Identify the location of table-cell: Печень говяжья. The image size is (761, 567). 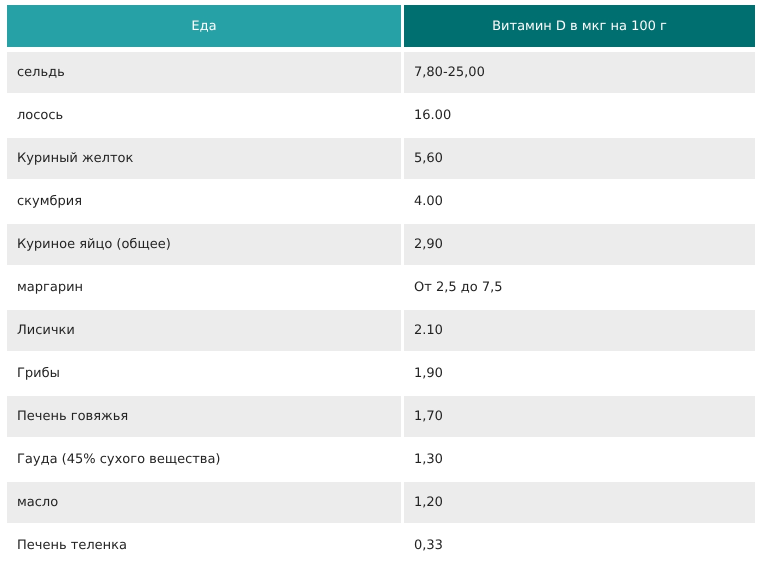
(204, 416).